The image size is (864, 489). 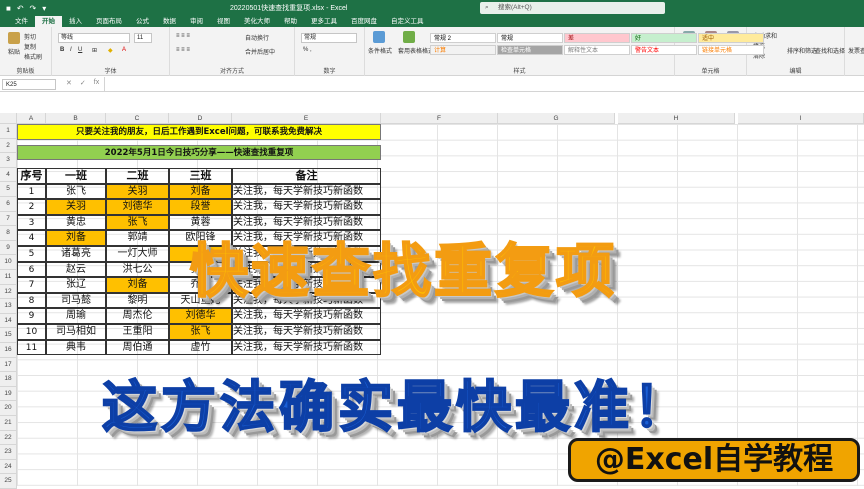 I want to click on font-color-icon: A, so click(x=124, y=50).